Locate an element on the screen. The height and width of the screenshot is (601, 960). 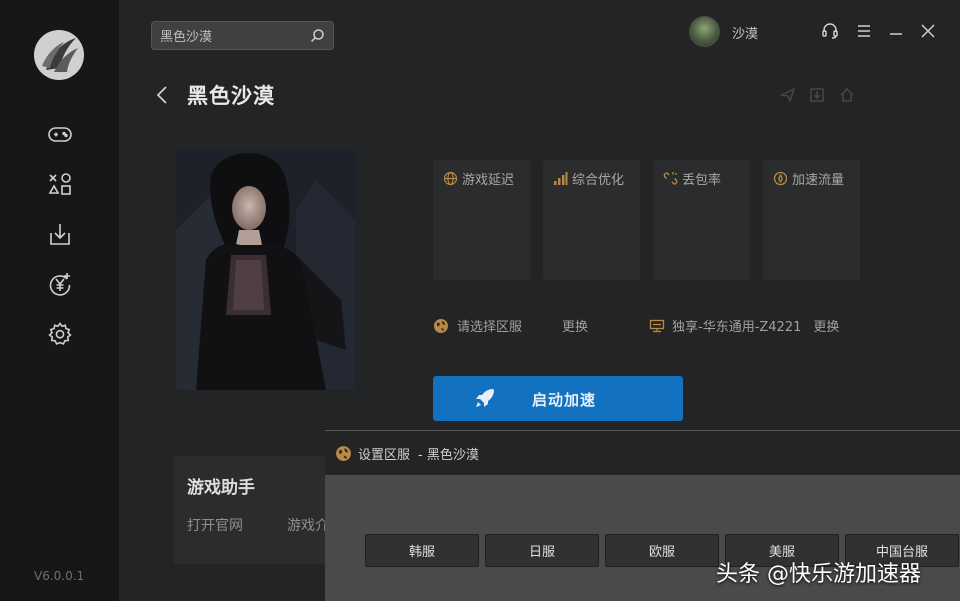
version-label: V6.0.0.1 is located at coordinates (59, 576).